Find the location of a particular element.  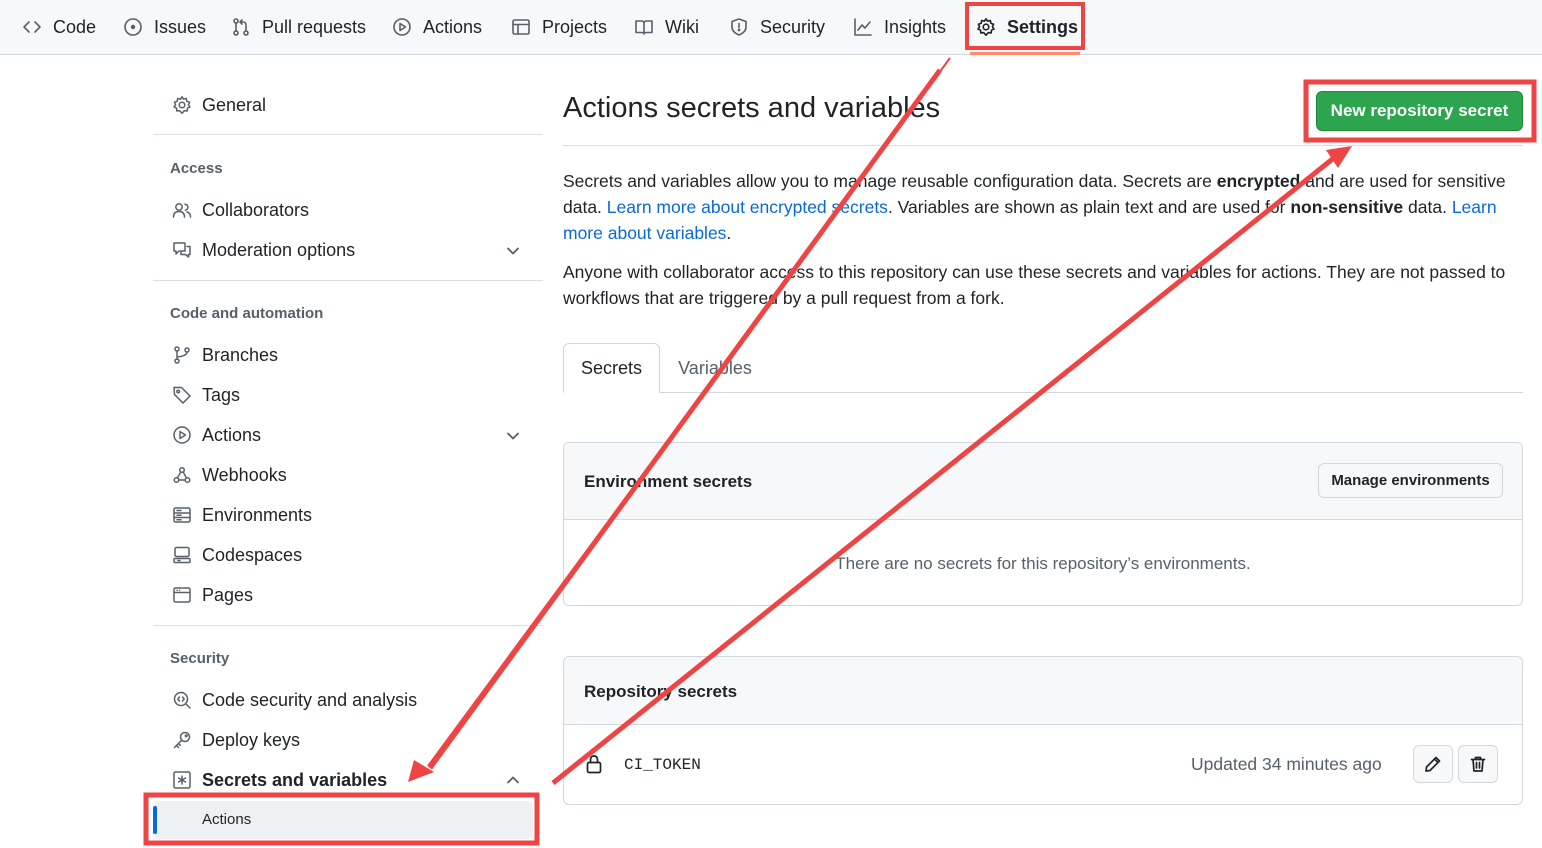

tab-code: Code is located at coordinates (59, 27).